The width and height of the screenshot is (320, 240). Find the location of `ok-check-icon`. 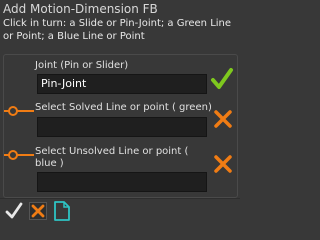

ok-check-icon is located at coordinates (14, 211).